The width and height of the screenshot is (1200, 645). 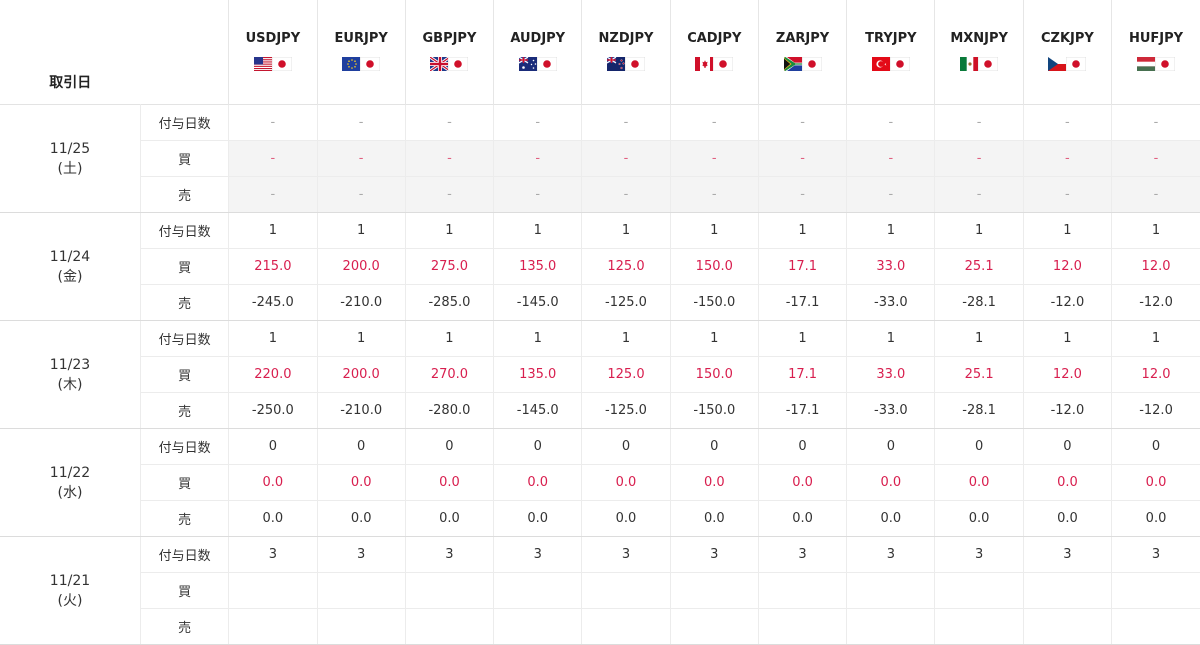 I want to click on table-row: 売-----------, so click(x=600, y=194).